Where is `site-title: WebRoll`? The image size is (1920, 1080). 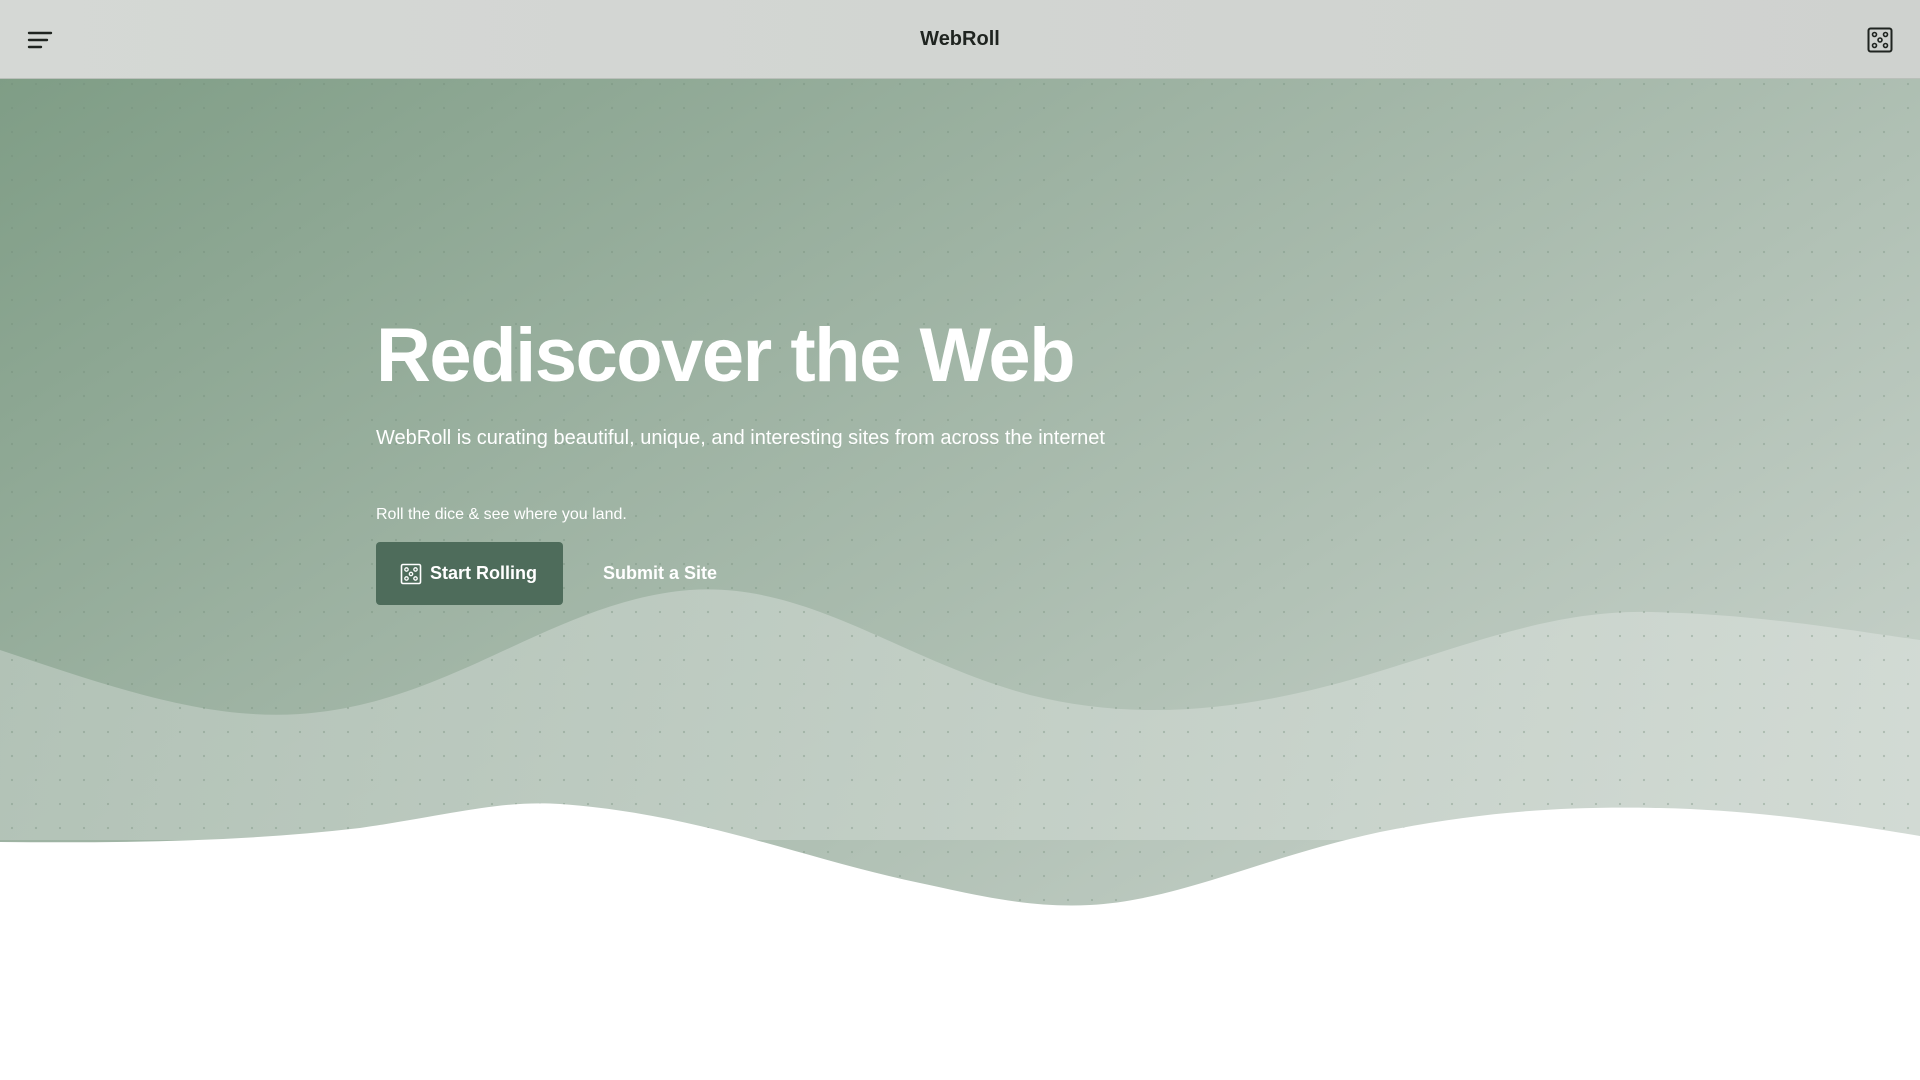 site-title: WebRoll is located at coordinates (960, 39).